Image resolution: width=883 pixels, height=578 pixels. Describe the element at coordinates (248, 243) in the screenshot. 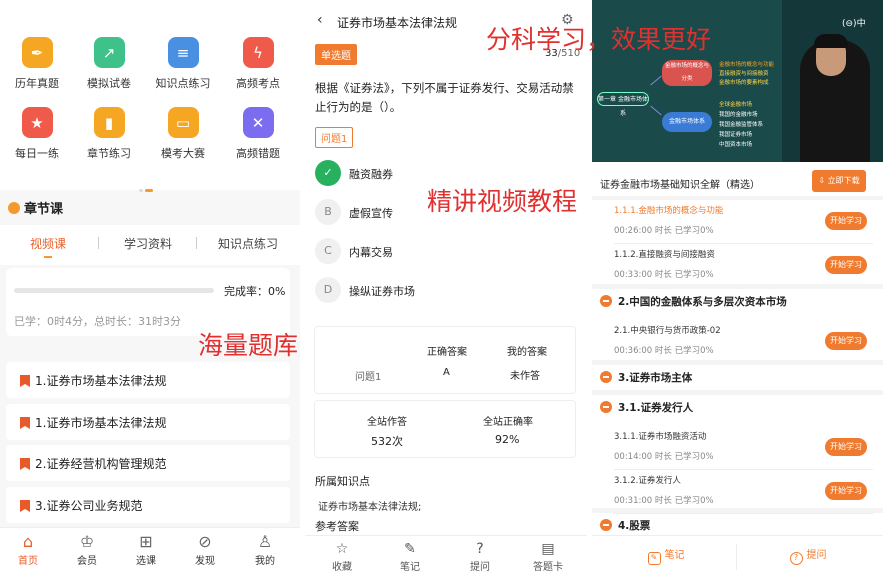

I see `tab-knowledge: 知识点练习` at that location.